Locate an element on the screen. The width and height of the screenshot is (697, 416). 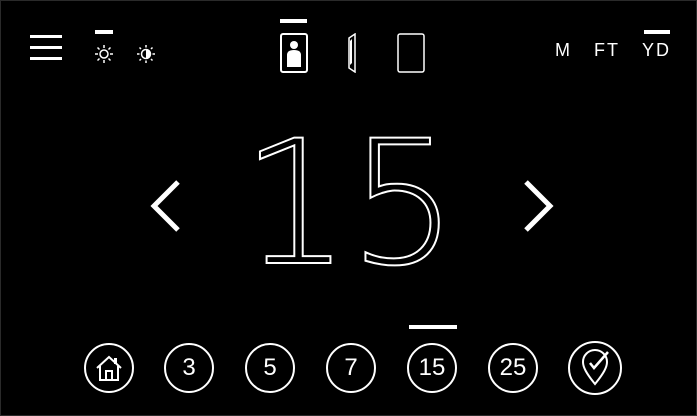
home-icon is located at coordinates (109, 368).